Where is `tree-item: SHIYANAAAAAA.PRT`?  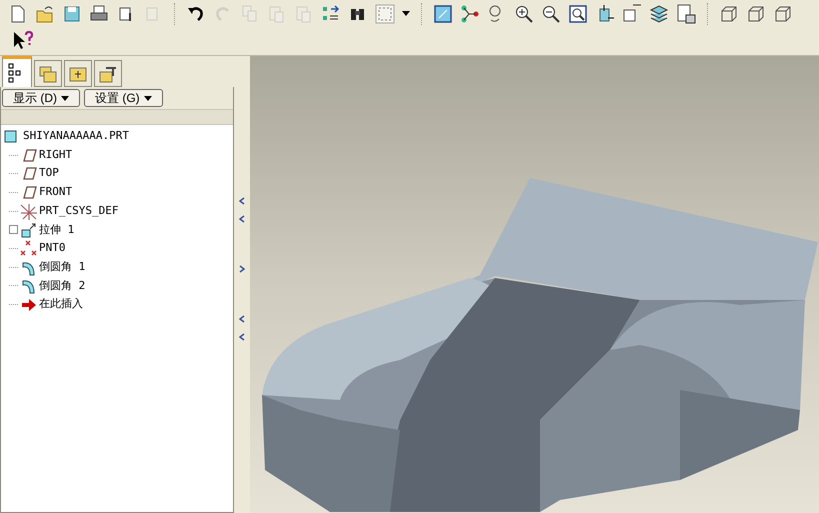 tree-item: SHIYANAAAAAA.PRT is located at coordinates (76, 136).